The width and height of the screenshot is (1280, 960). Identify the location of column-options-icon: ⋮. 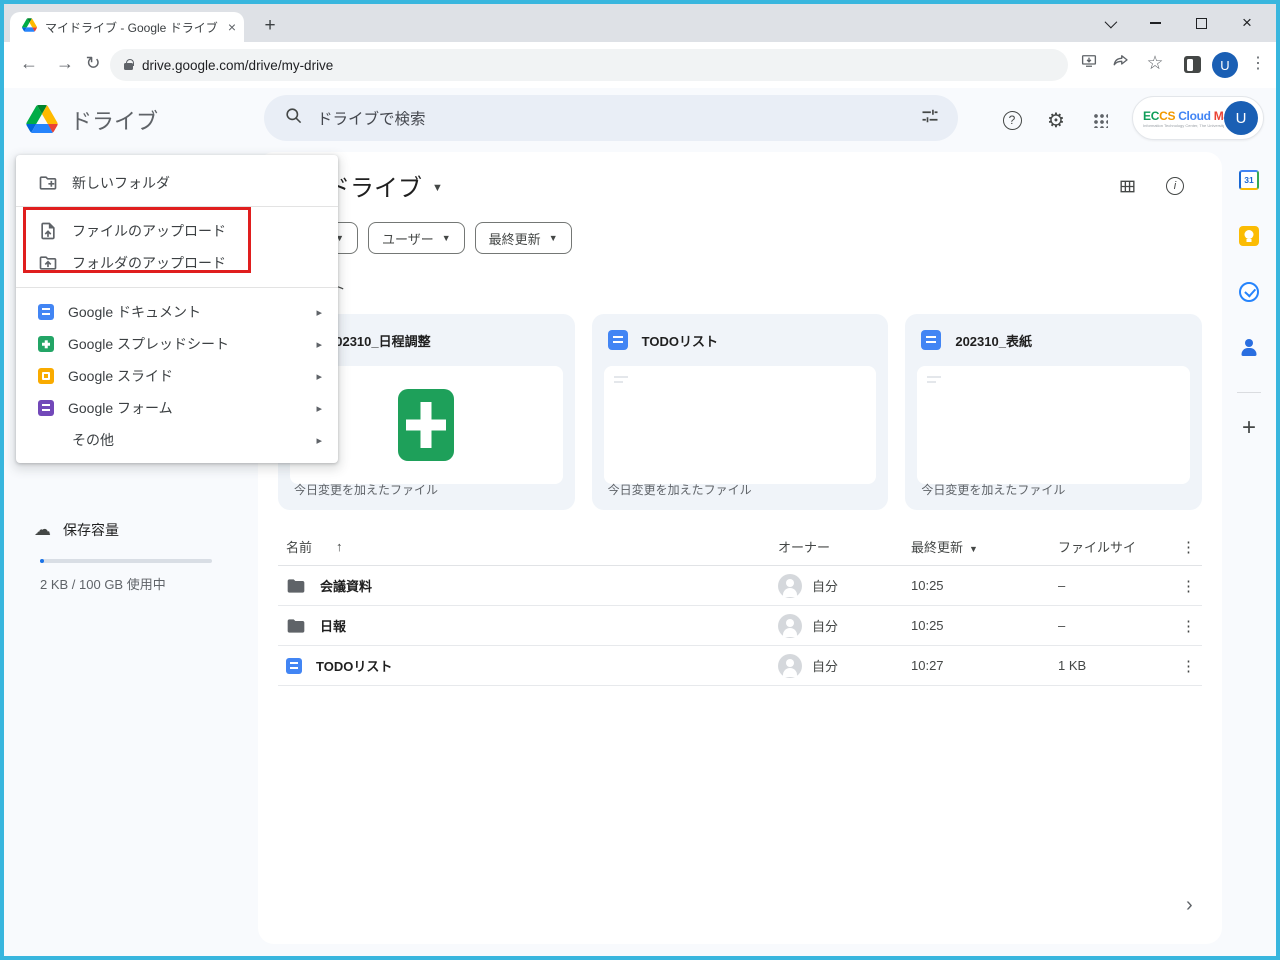
(1185, 547).